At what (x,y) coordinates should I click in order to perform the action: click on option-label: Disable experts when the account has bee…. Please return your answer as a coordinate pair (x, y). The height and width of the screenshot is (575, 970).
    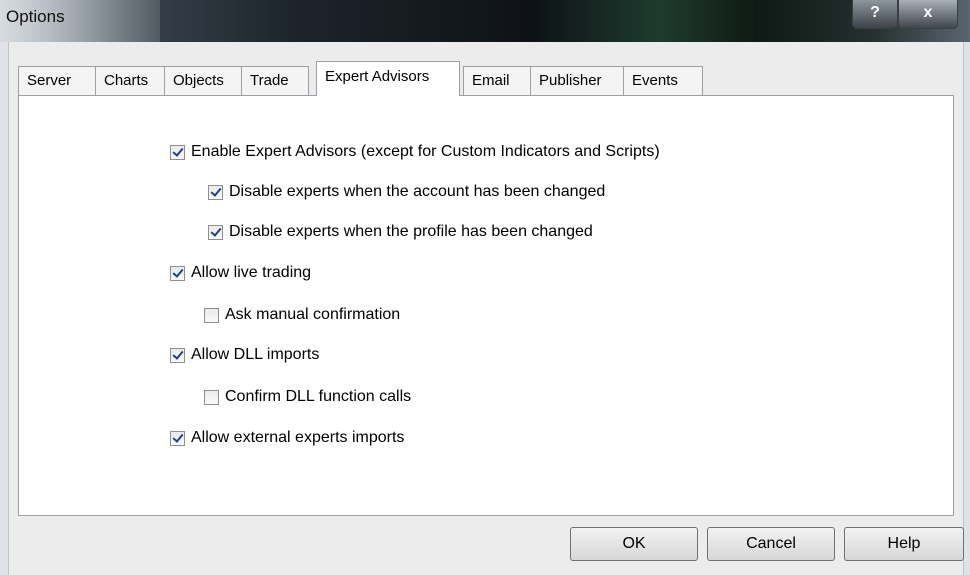
    Looking at the image, I should click on (417, 191).